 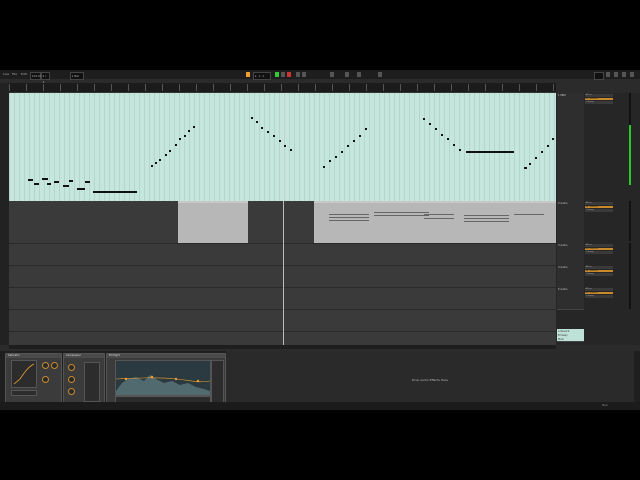 What do you see at coordinates (54, 365) in the screenshot?
I see `output-knob` at bounding box center [54, 365].